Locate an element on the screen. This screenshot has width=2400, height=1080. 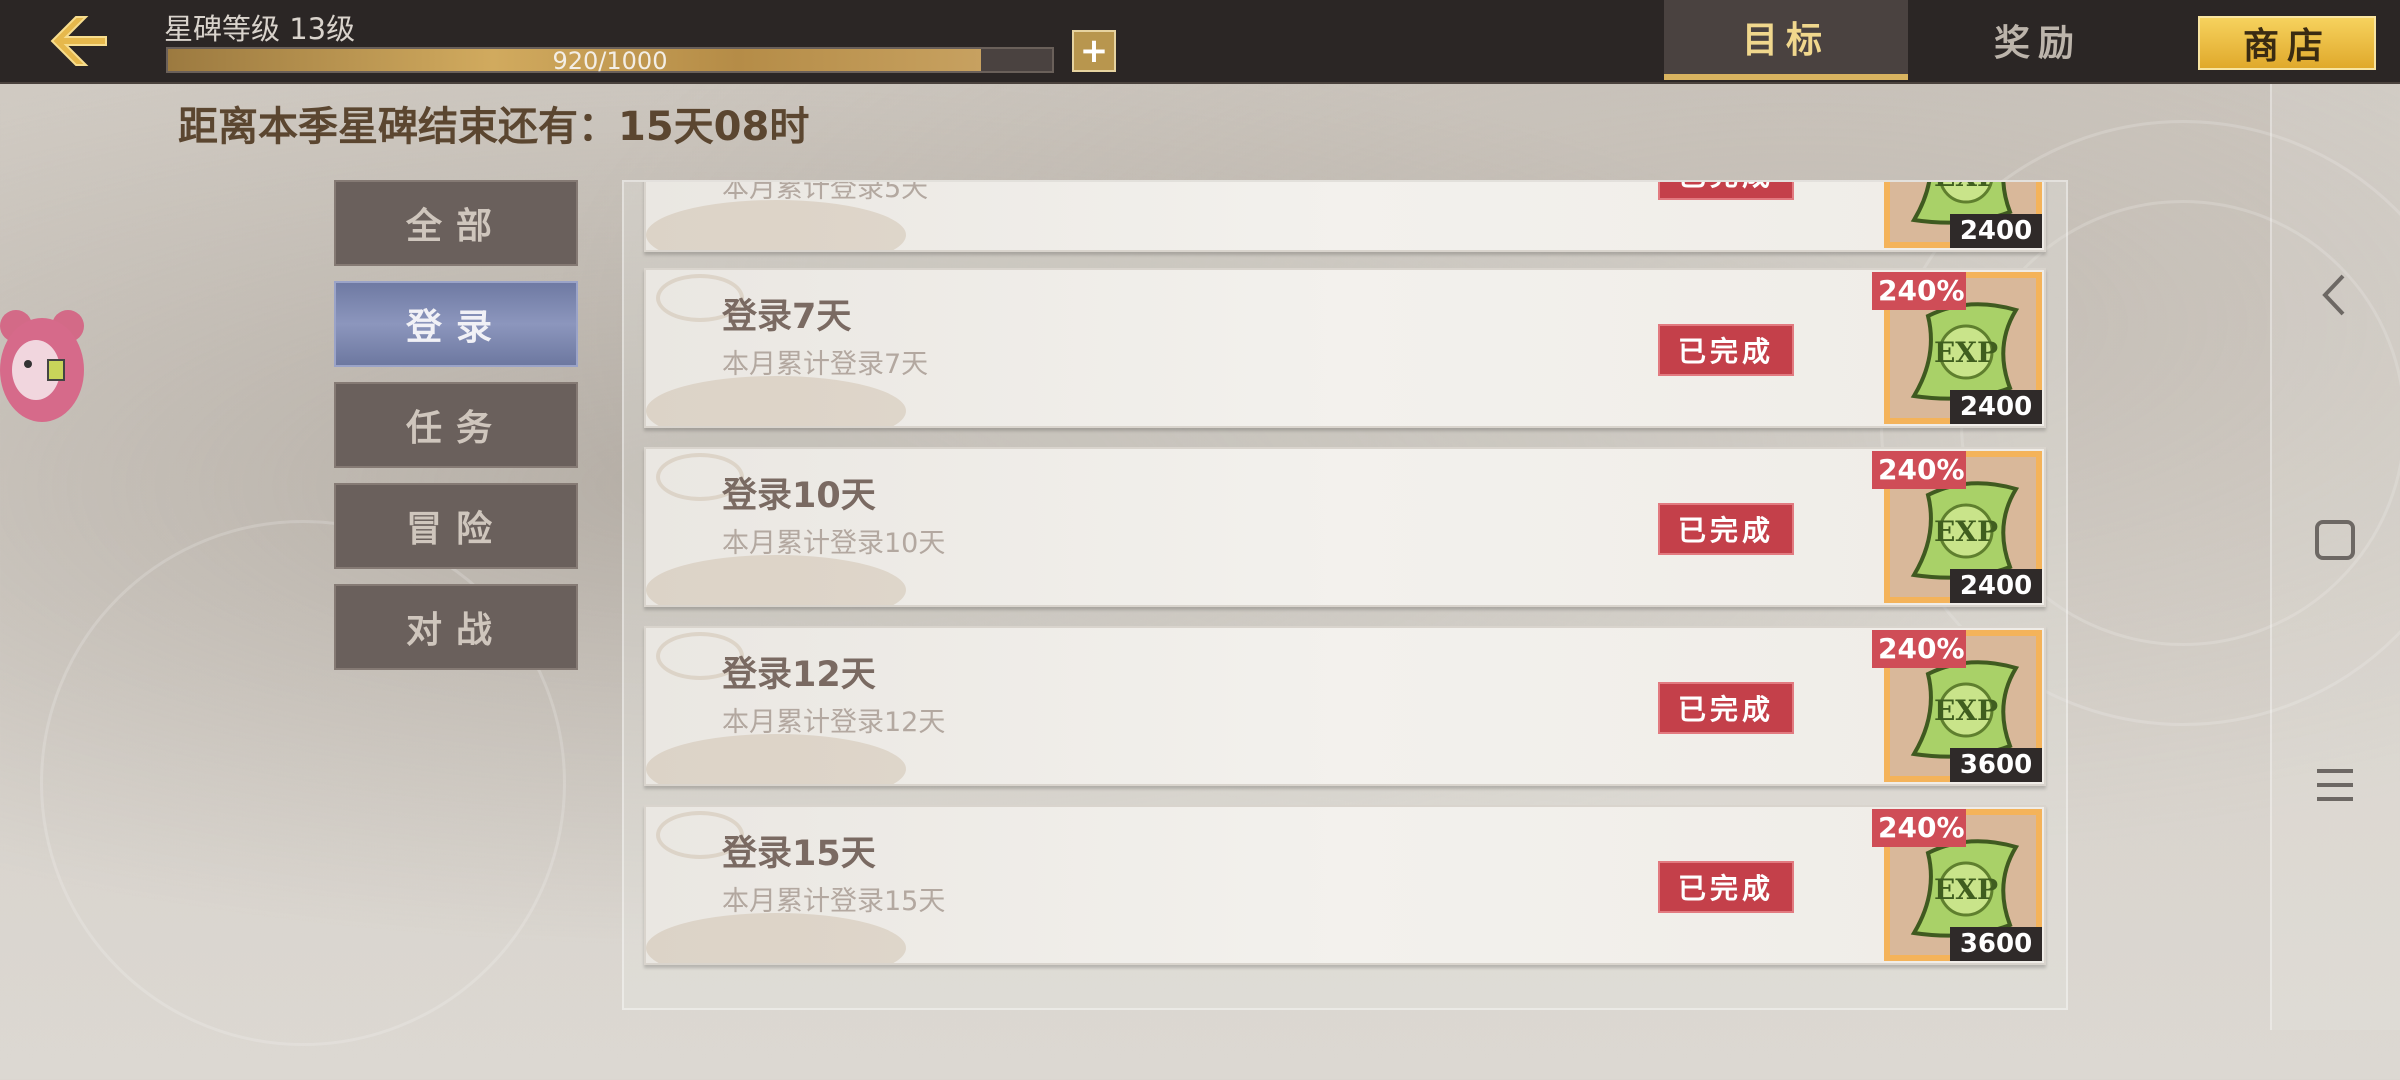
season-countdown: 距离本季星碑结束还有：15天08时 is located at coordinates (494, 127).